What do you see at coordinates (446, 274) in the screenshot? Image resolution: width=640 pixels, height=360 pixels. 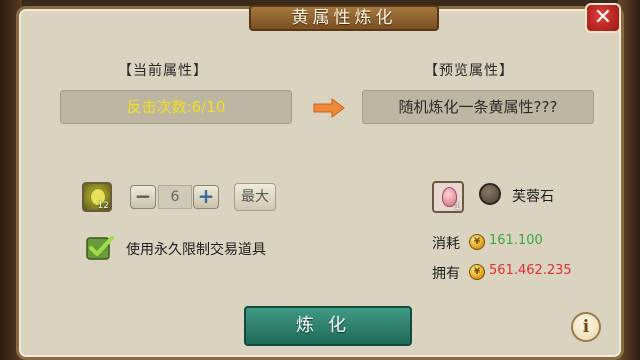 I see `owned-label: 拥有` at bounding box center [446, 274].